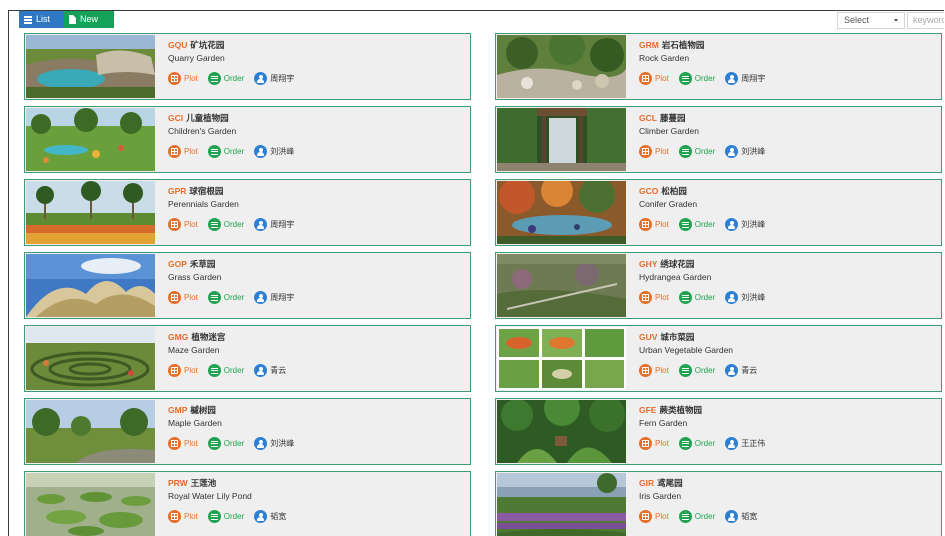 This screenshot has width=945, height=536. Describe the element at coordinates (871, 20) in the screenshot. I see `filter-select: Select` at that location.